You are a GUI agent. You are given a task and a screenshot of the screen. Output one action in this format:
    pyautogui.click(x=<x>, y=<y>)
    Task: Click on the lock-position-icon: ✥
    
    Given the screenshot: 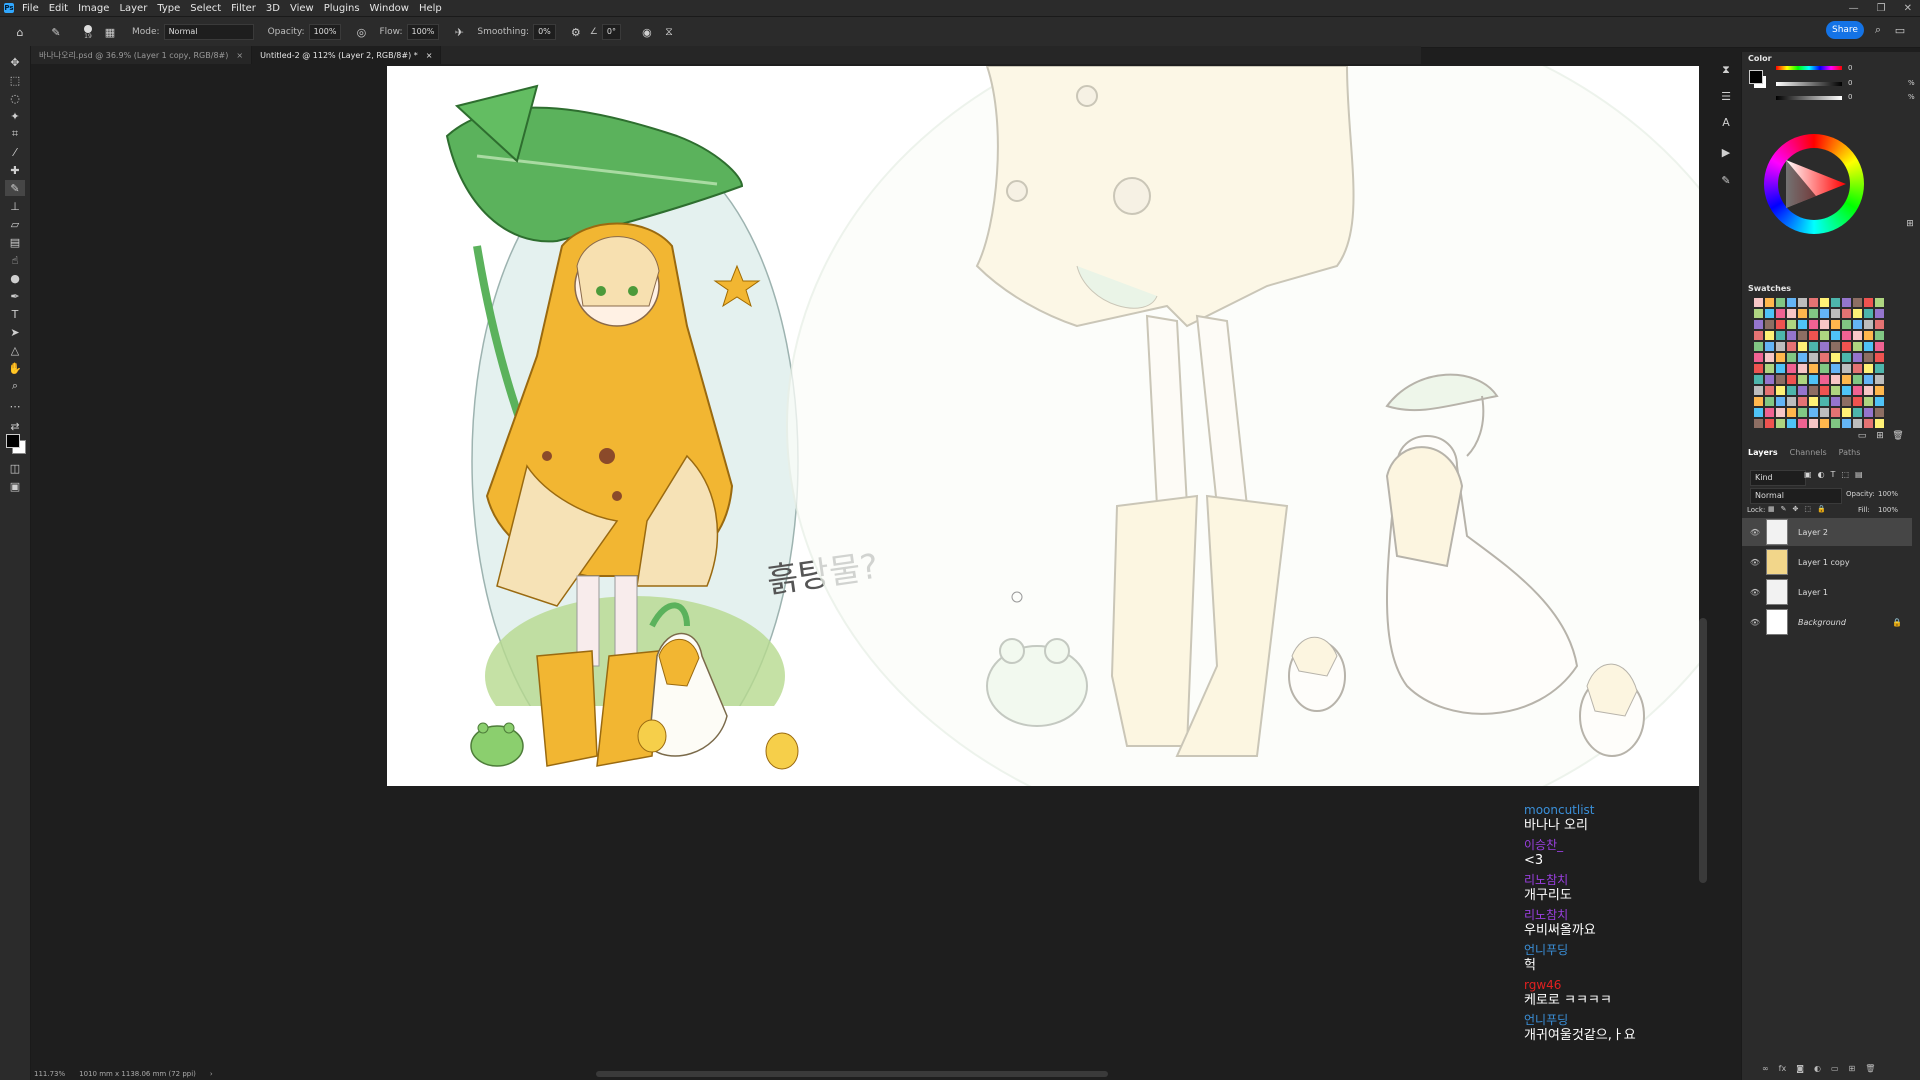 What is the action you would take?
    pyautogui.click(x=1796, y=509)
    